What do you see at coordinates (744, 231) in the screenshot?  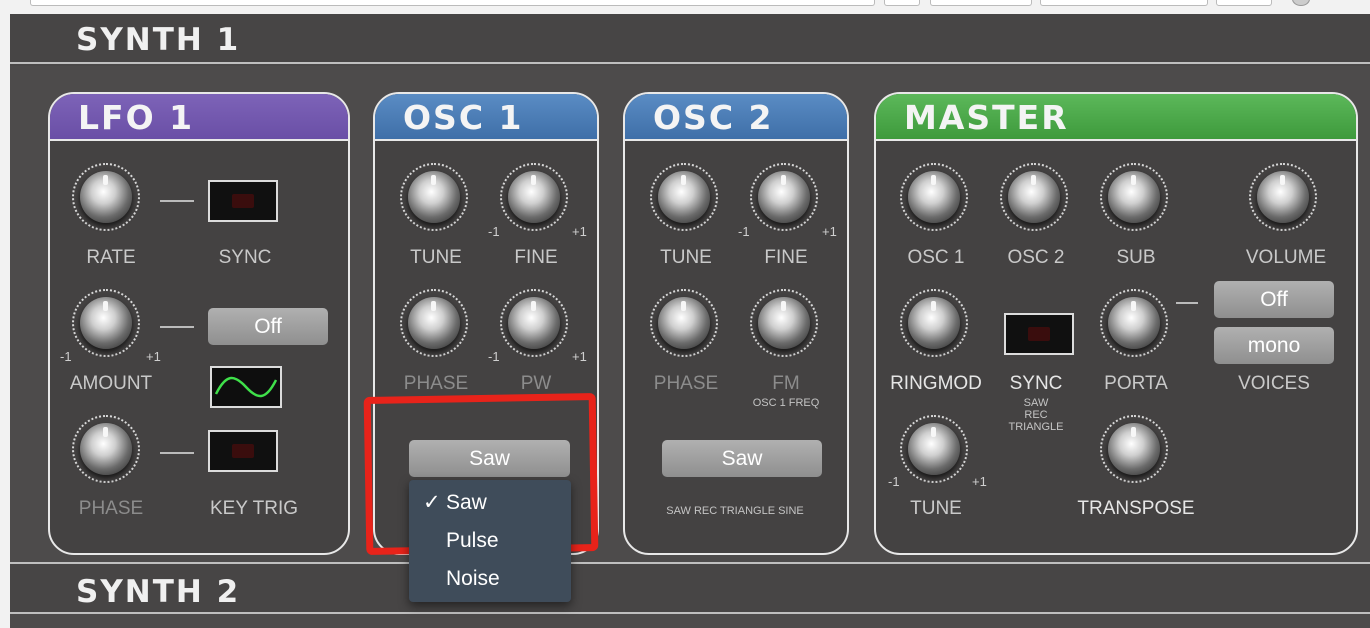 I see `osc2-fine-min: -1` at bounding box center [744, 231].